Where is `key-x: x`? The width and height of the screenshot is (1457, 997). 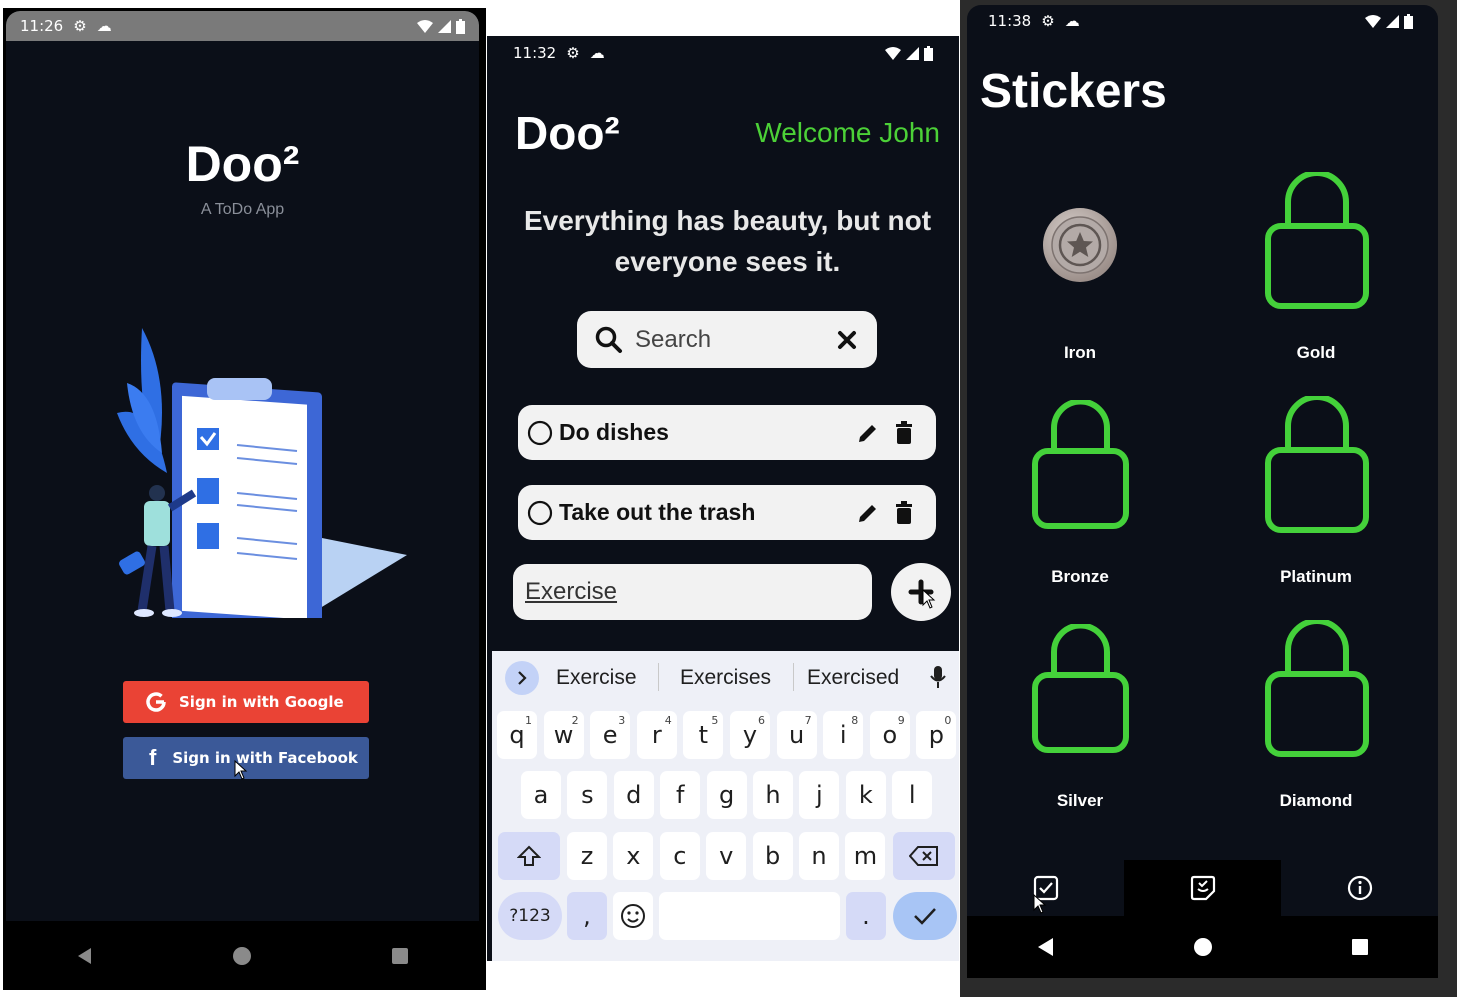
key-x: x is located at coordinates (633, 856).